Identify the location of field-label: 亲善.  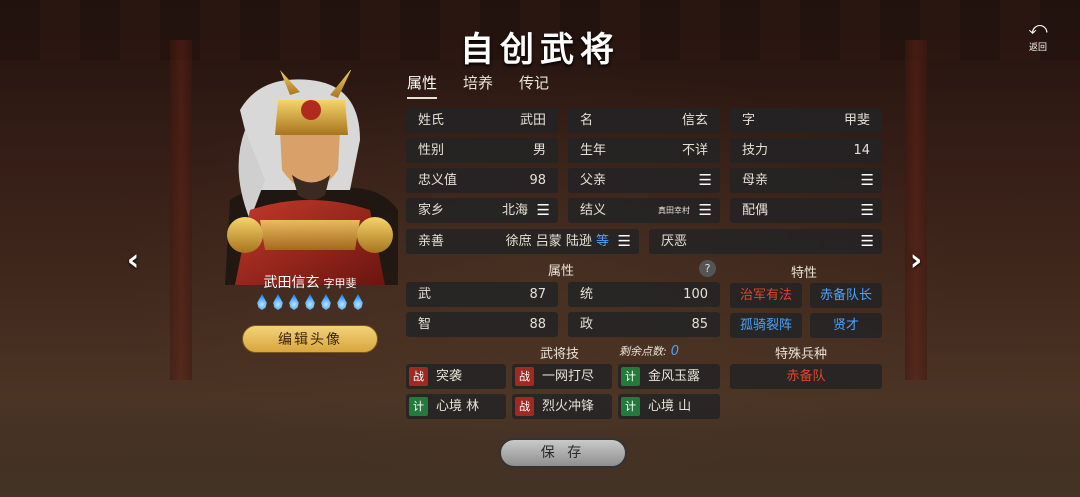
(431, 241).